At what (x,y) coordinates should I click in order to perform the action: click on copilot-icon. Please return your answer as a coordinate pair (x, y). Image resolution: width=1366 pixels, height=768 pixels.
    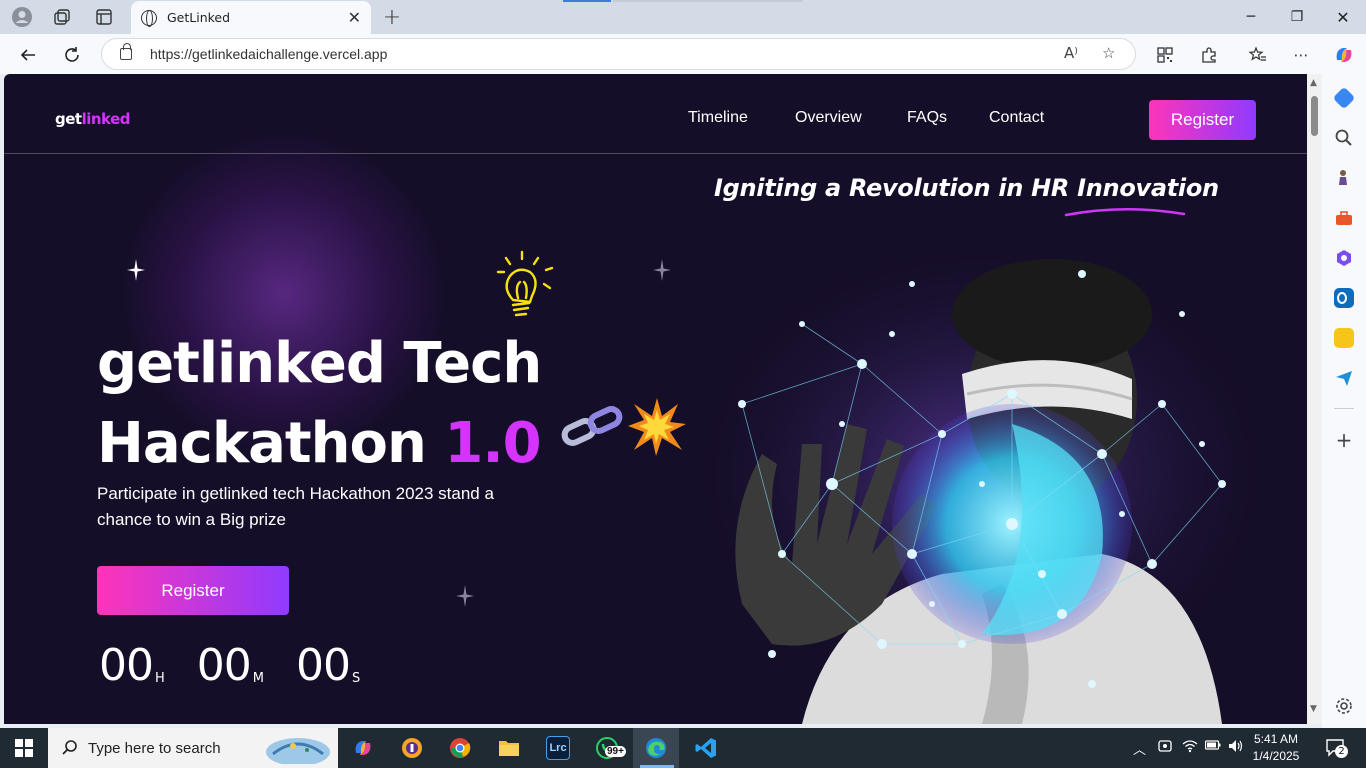
    Looking at the image, I should click on (1344, 55).